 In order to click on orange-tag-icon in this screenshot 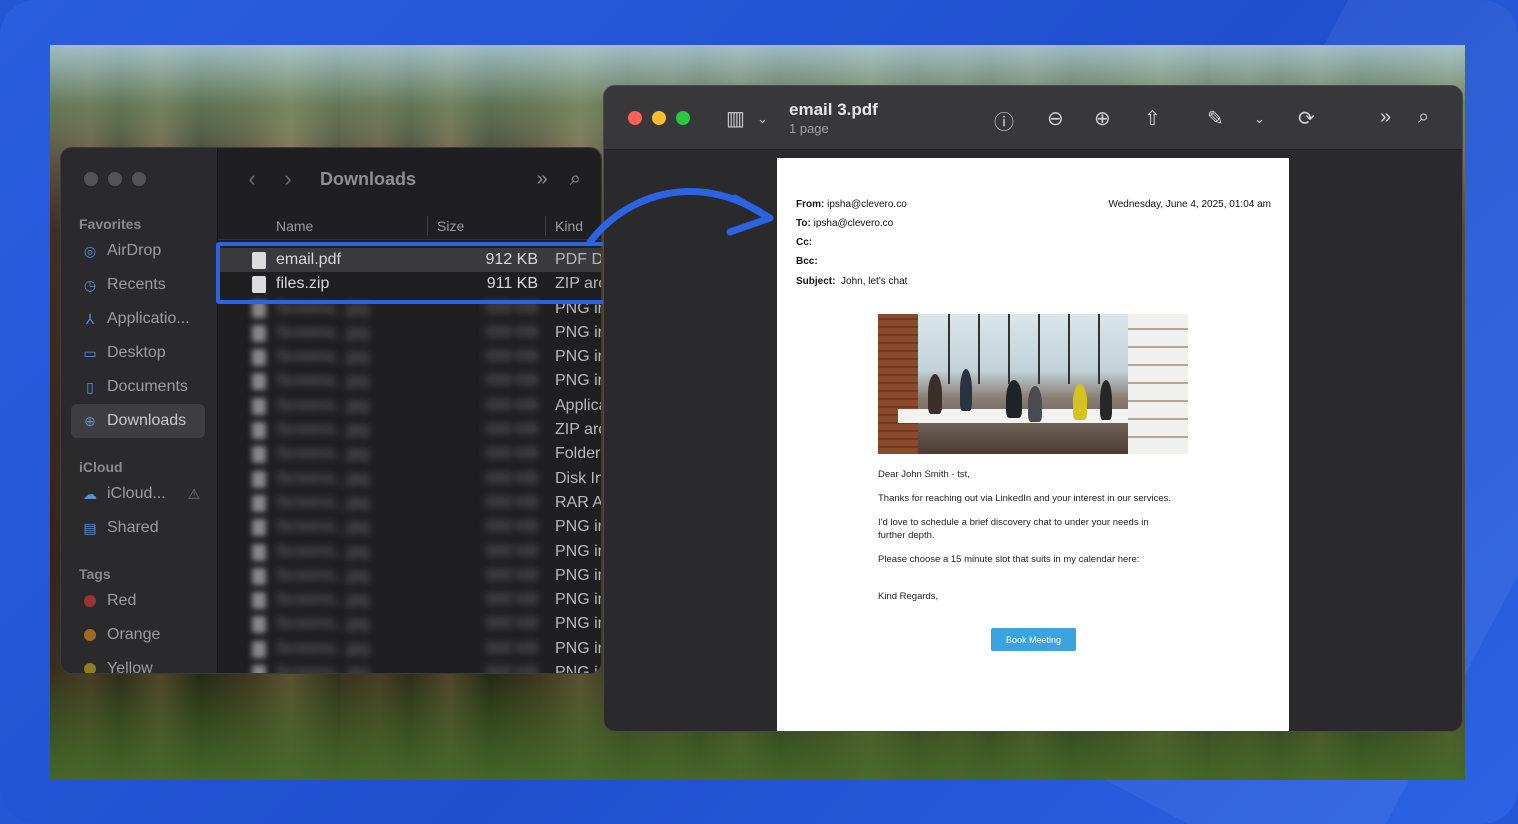, I will do `click(90, 635)`.